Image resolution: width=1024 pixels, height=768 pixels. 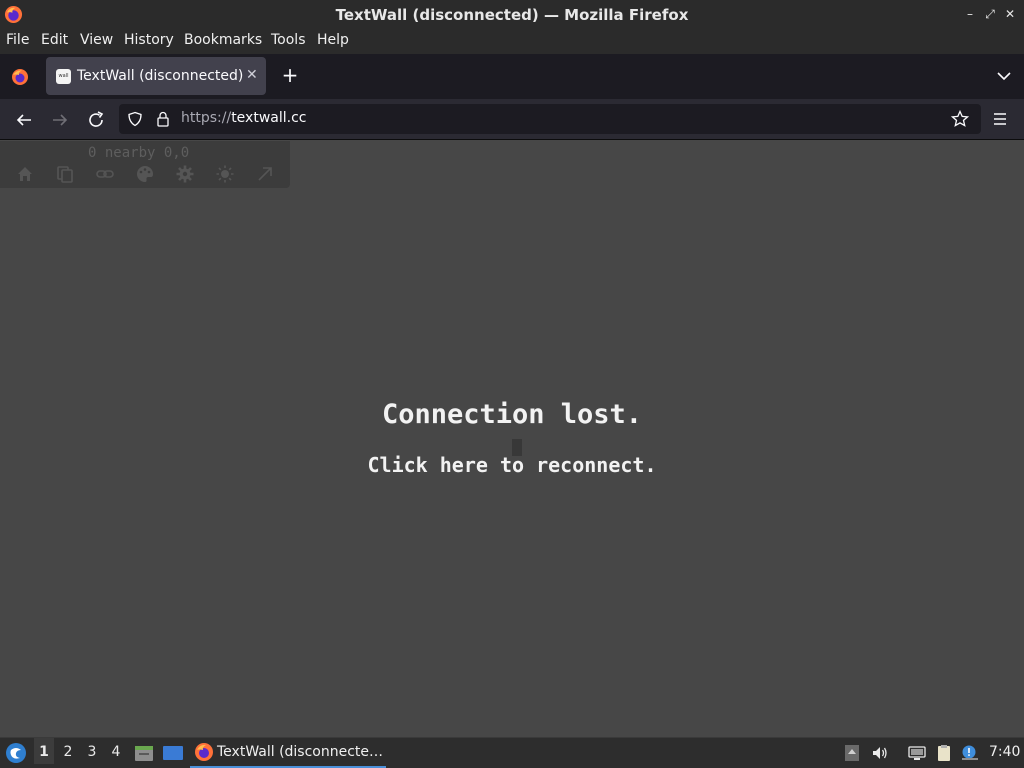 What do you see at coordinates (135, 119) in the screenshot?
I see `tracking-protection-shield-icon` at bounding box center [135, 119].